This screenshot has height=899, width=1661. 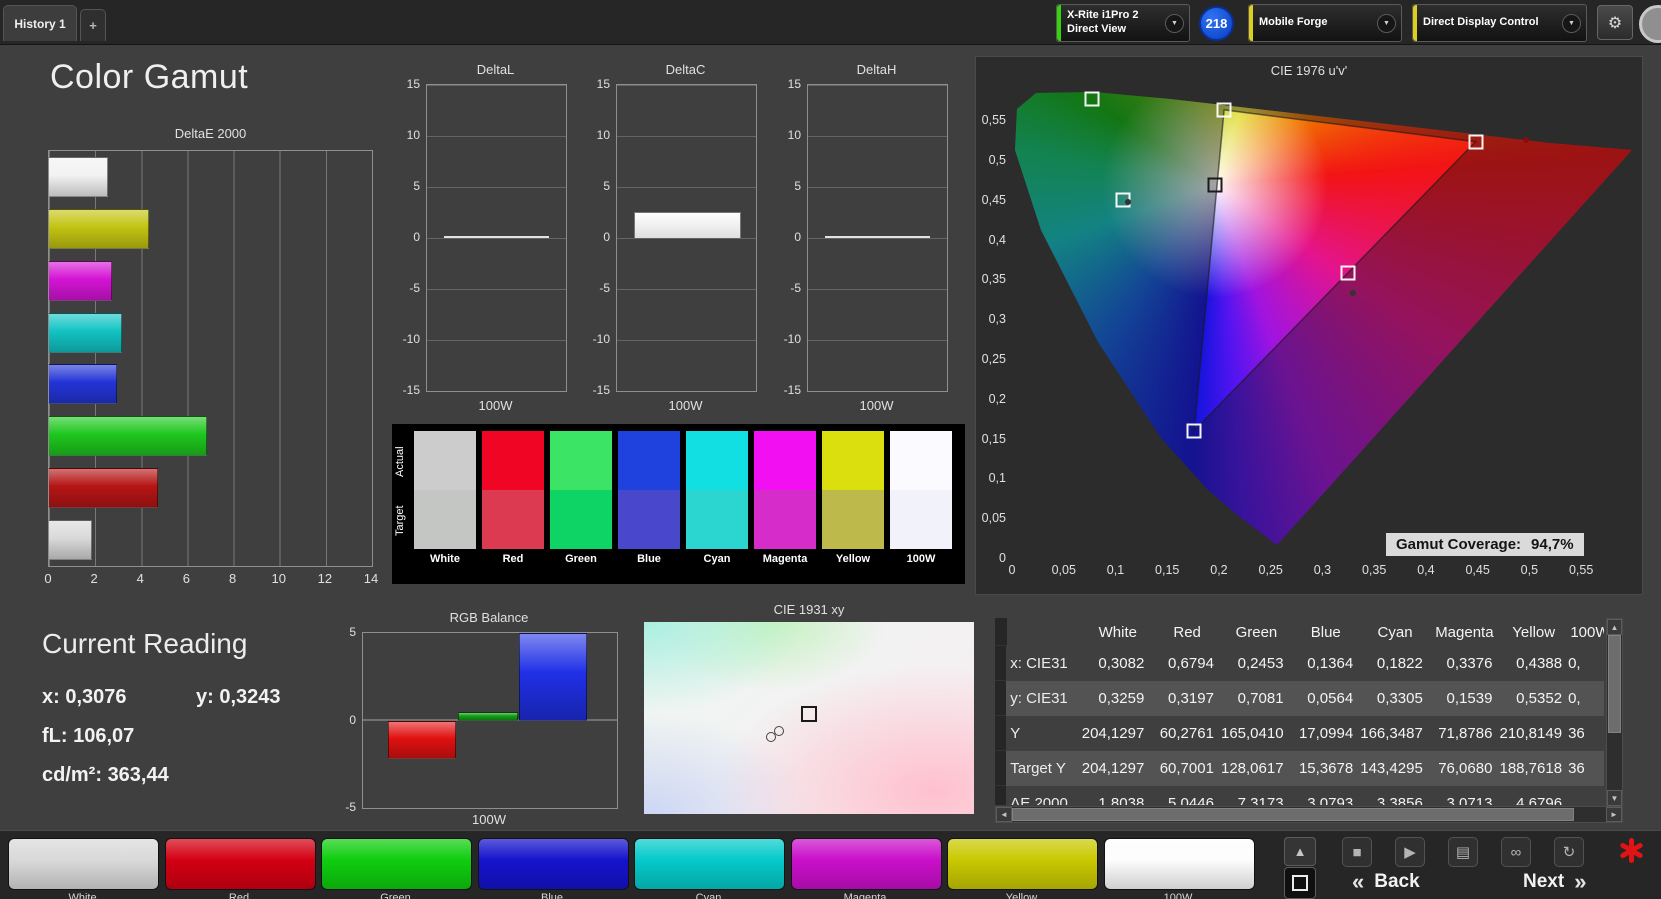 I want to click on current-reading-title: Current Reading, so click(x=145, y=643).